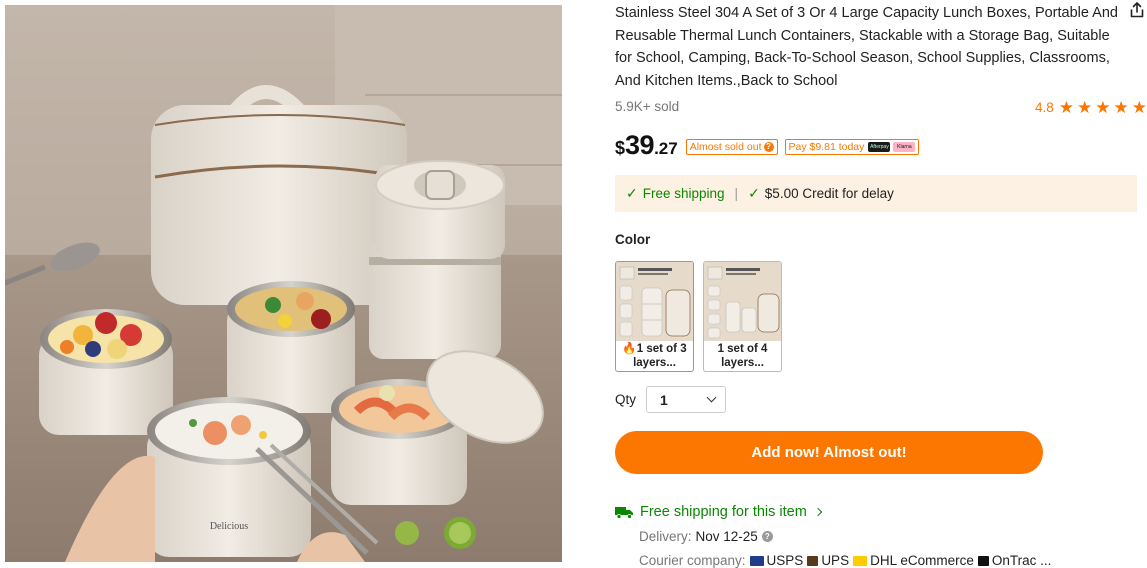 This screenshot has width=1147, height=568. What do you see at coordinates (647, 106) in the screenshot?
I see `sold-count: 5.9K+ sold` at bounding box center [647, 106].